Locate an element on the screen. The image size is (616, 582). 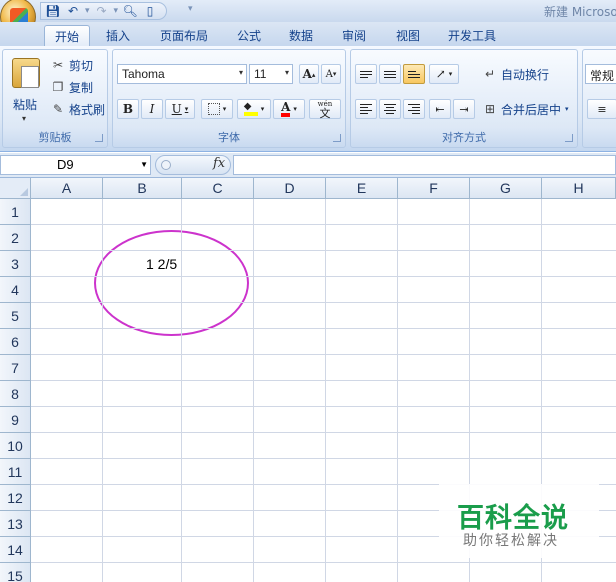
align-center-icon is located at coordinates (390, 109).